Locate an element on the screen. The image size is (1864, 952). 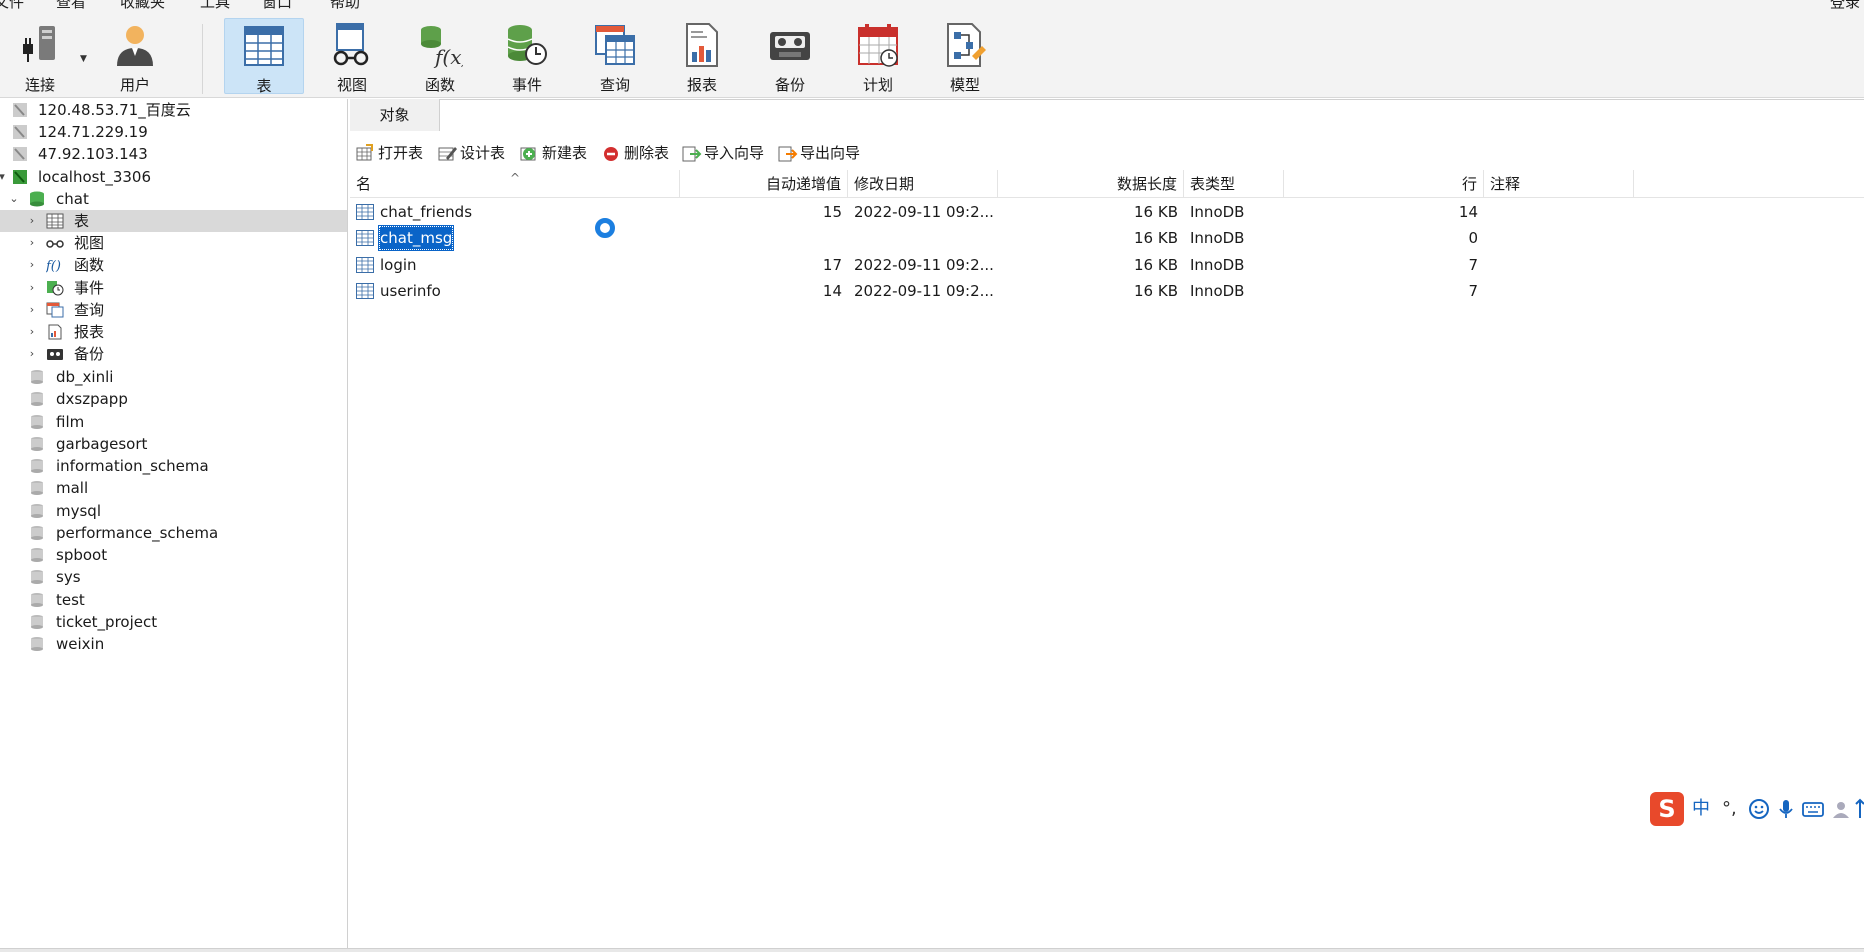
tree-database: film is located at coordinates (173, 422).